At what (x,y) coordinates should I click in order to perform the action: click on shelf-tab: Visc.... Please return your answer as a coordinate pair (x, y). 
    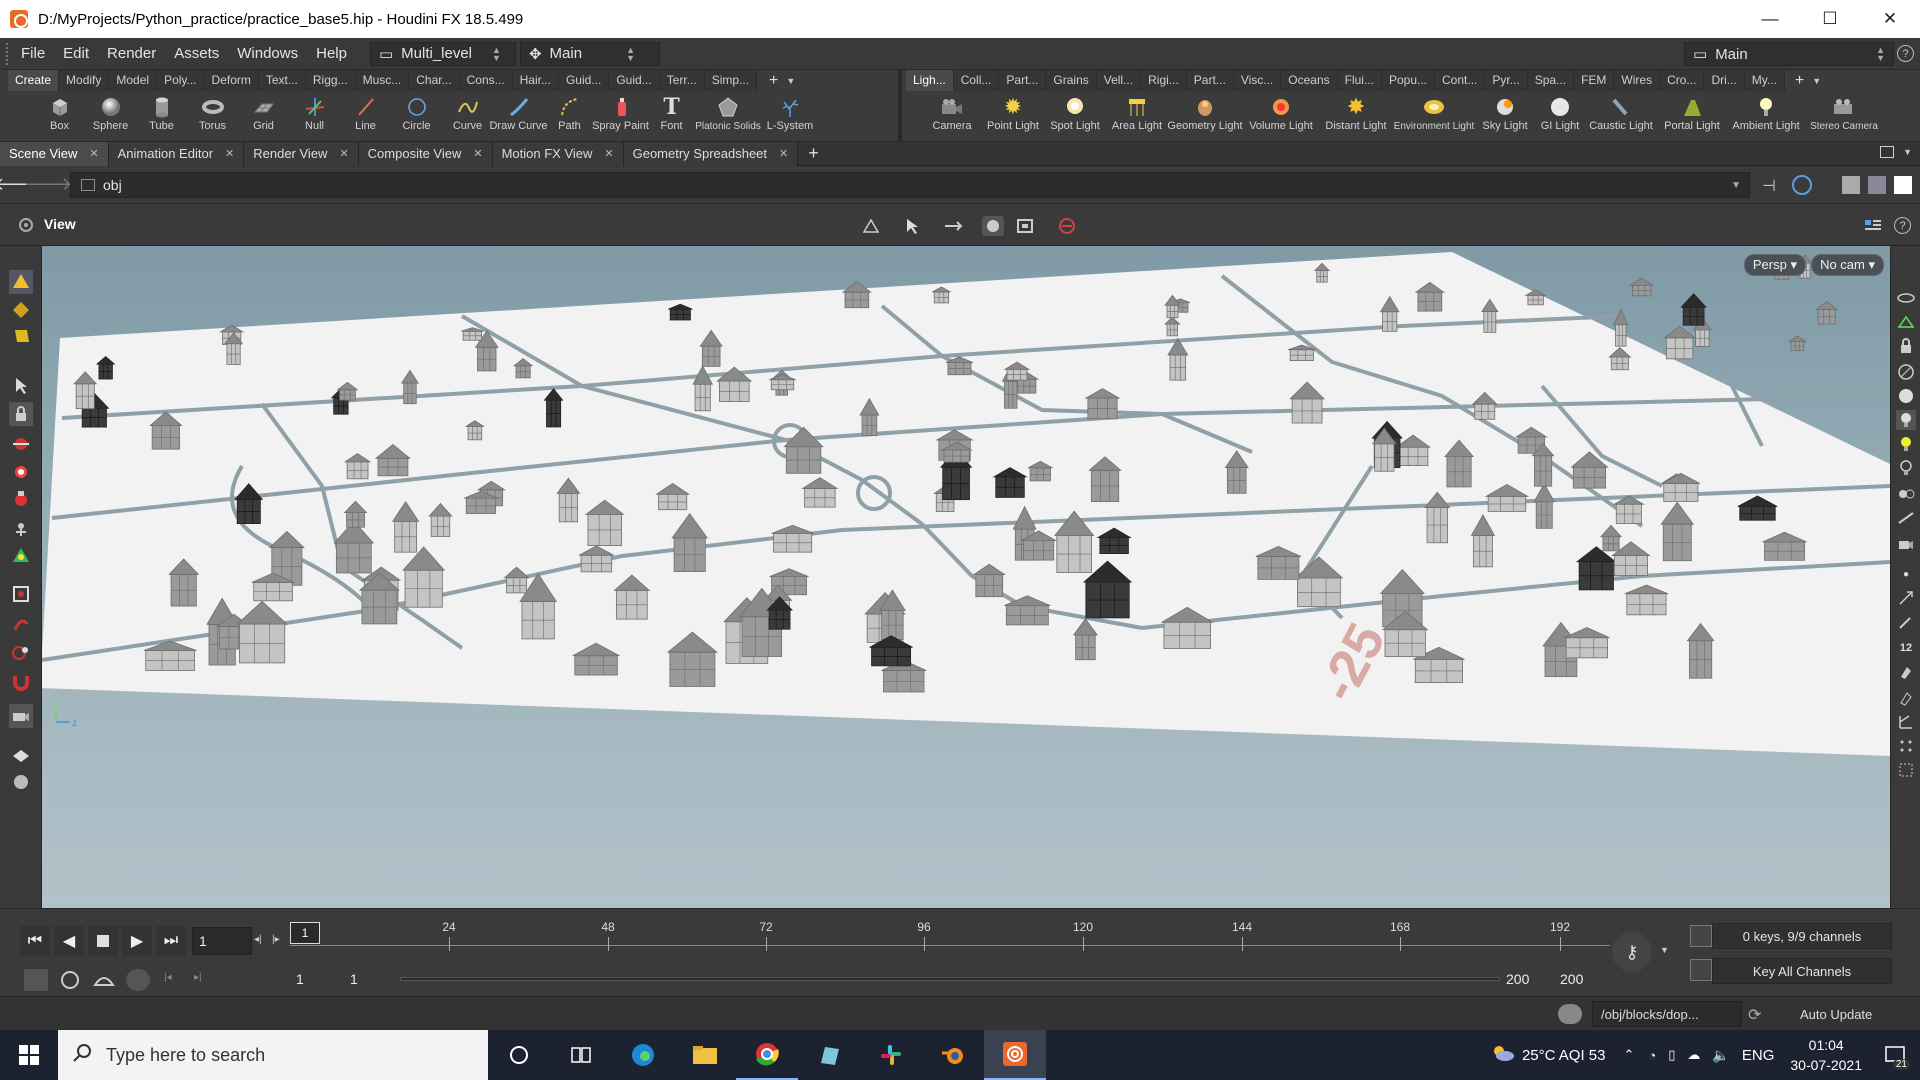
    Looking at the image, I should click on (1257, 80).